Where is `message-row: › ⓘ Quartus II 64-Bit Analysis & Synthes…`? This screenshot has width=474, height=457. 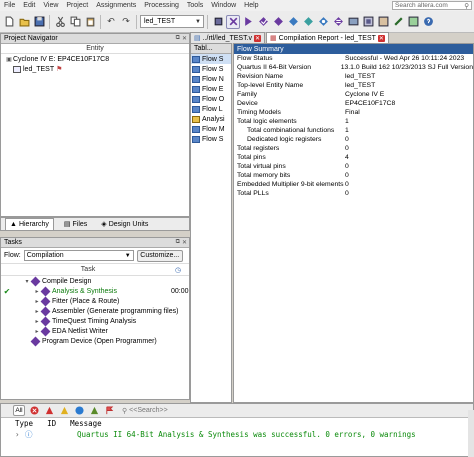 message-row: › ⓘ Quartus II 64-Bit Analysis & Synthes… is located at coordinates (237, 434).